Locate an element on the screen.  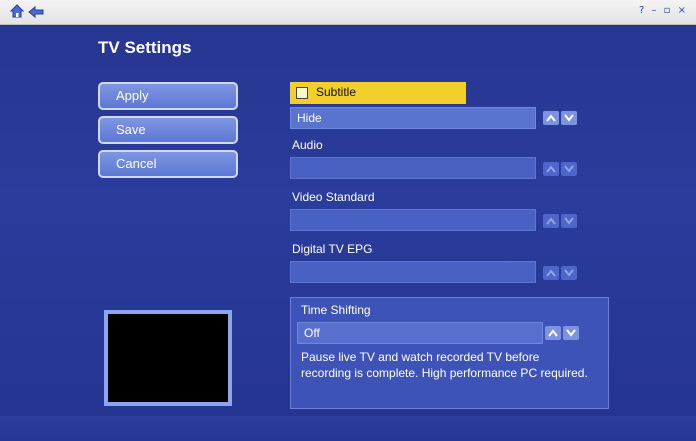
apply-button: Apply is located at coordinates (168, 96).